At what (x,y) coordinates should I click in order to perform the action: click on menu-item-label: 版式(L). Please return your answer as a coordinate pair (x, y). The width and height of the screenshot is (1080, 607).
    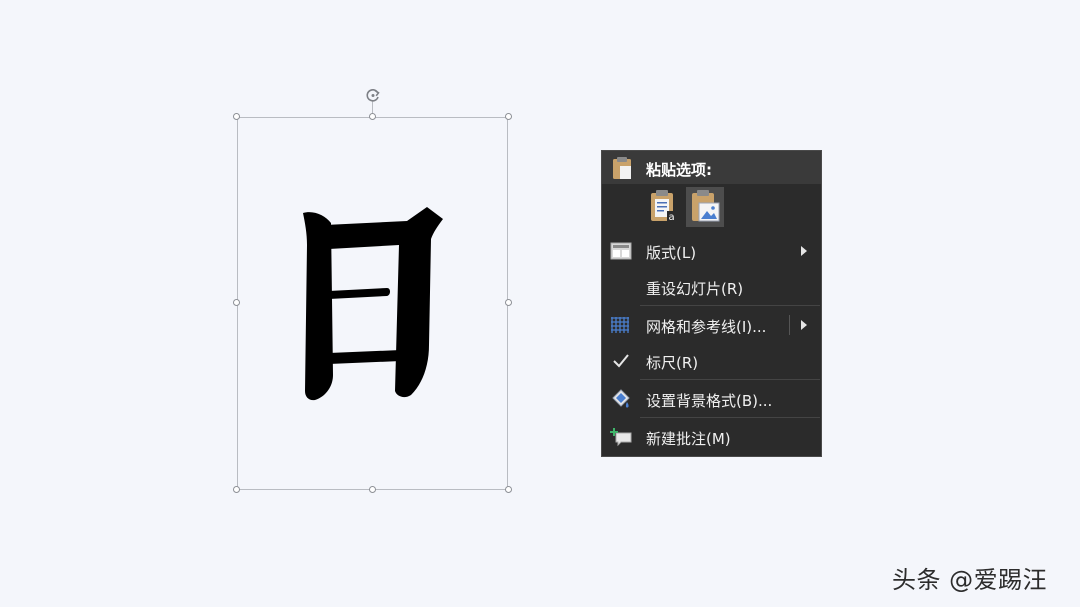
    Looking at the image, I should click on (671, 253).